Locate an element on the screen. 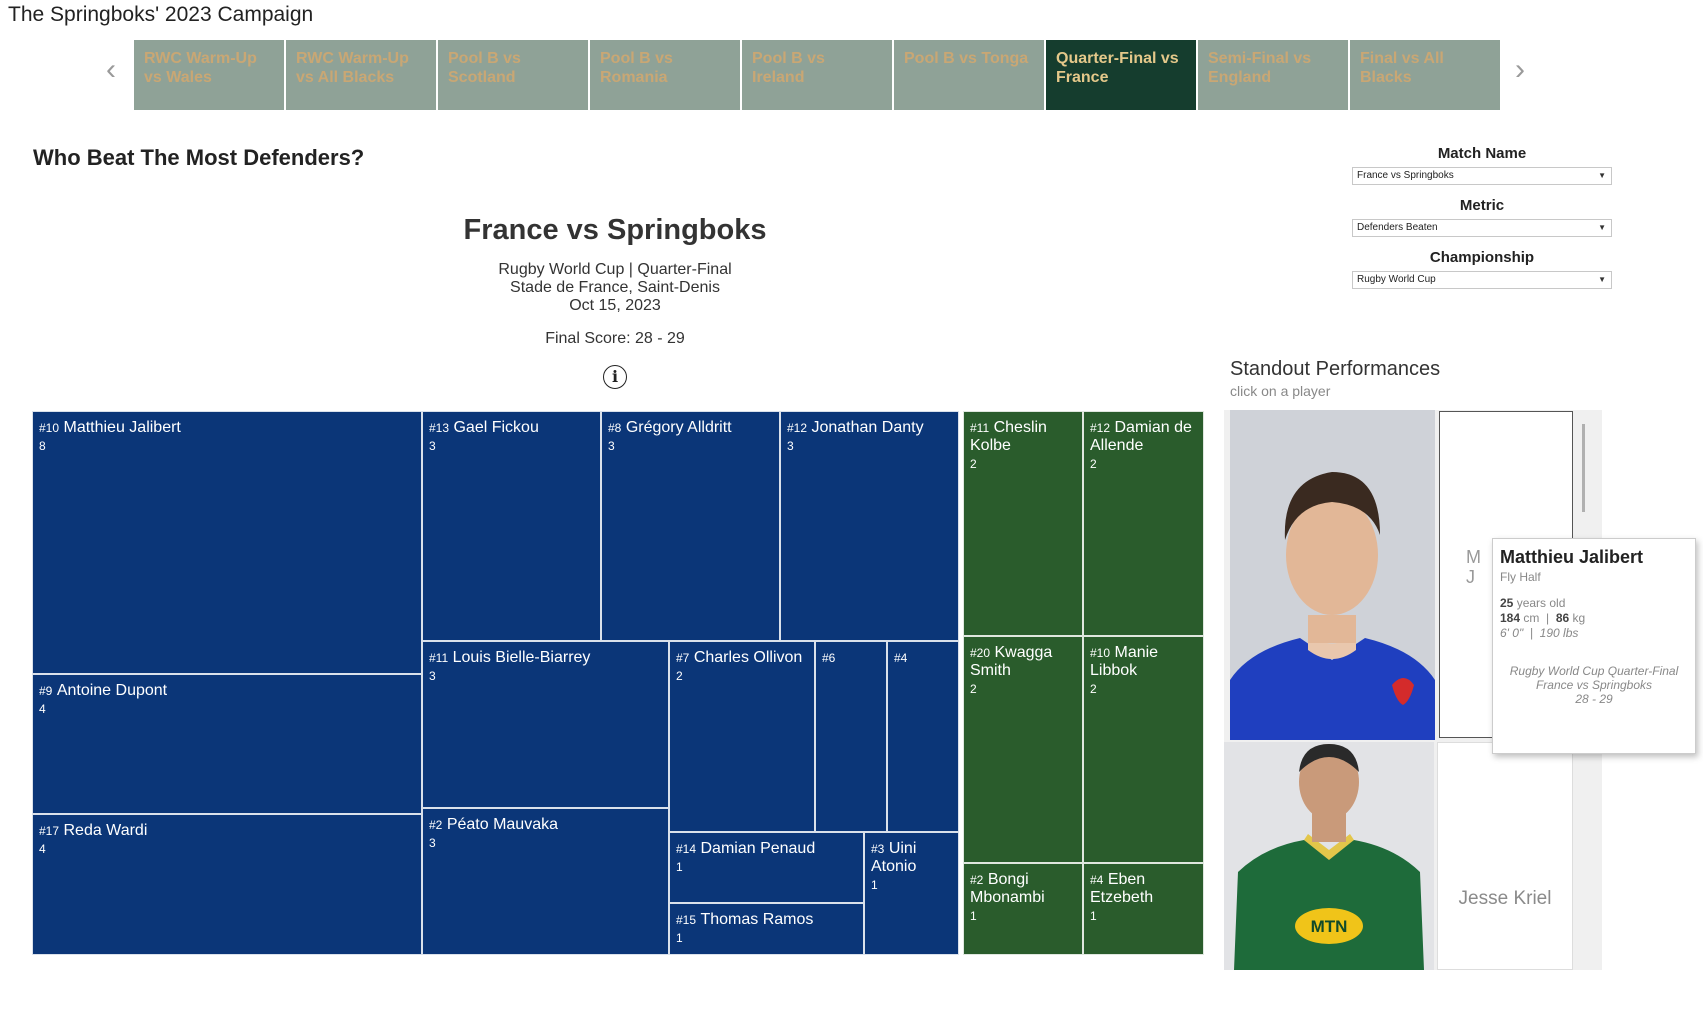 Image resolution: width=1703 pixels, height=1013 pixels. player-card-name: Jesse Kriel is located at coordinates (1505, 898).